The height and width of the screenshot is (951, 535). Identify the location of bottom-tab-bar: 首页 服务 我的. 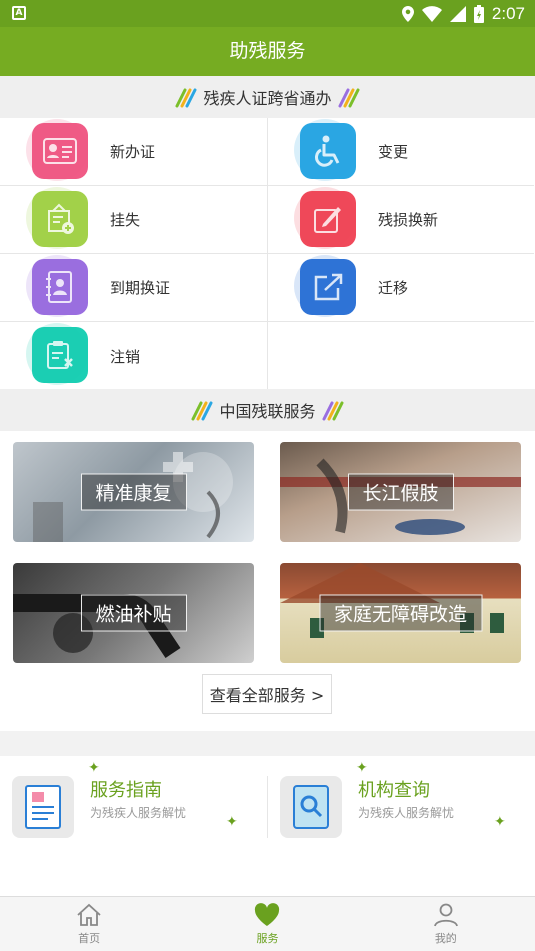
(267, 923).